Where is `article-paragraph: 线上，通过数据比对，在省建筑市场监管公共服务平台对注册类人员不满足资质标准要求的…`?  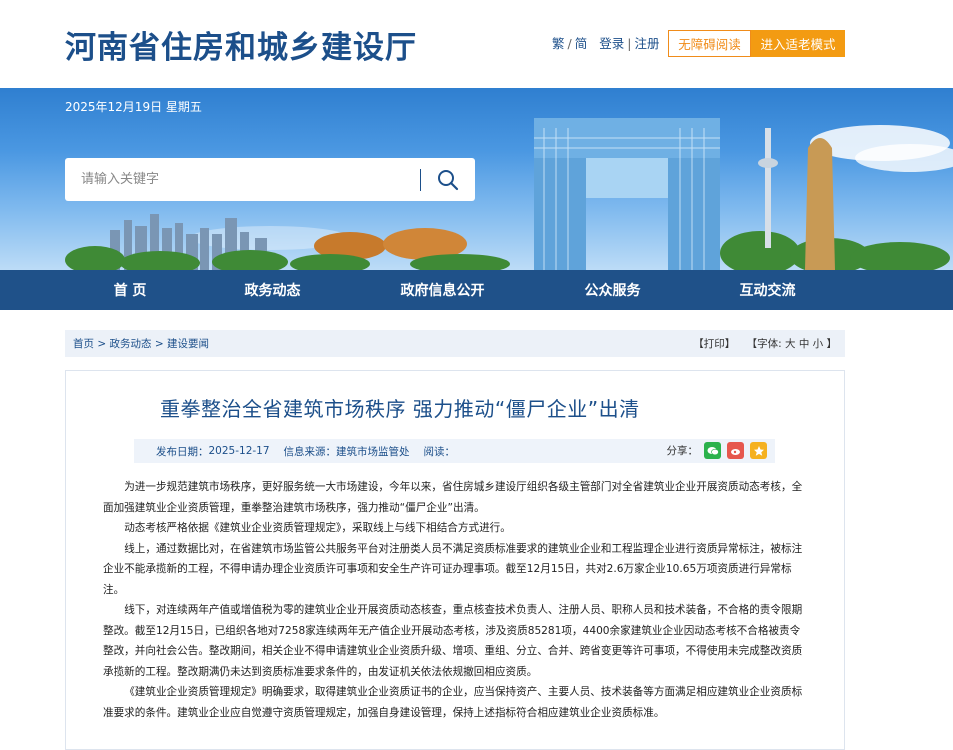 article-paragraph: 线上，通过数据比对，在省建筑市场监管公共服务平台对注册类人员不满足资质标准要求的… is located at coordinates (453, 569).